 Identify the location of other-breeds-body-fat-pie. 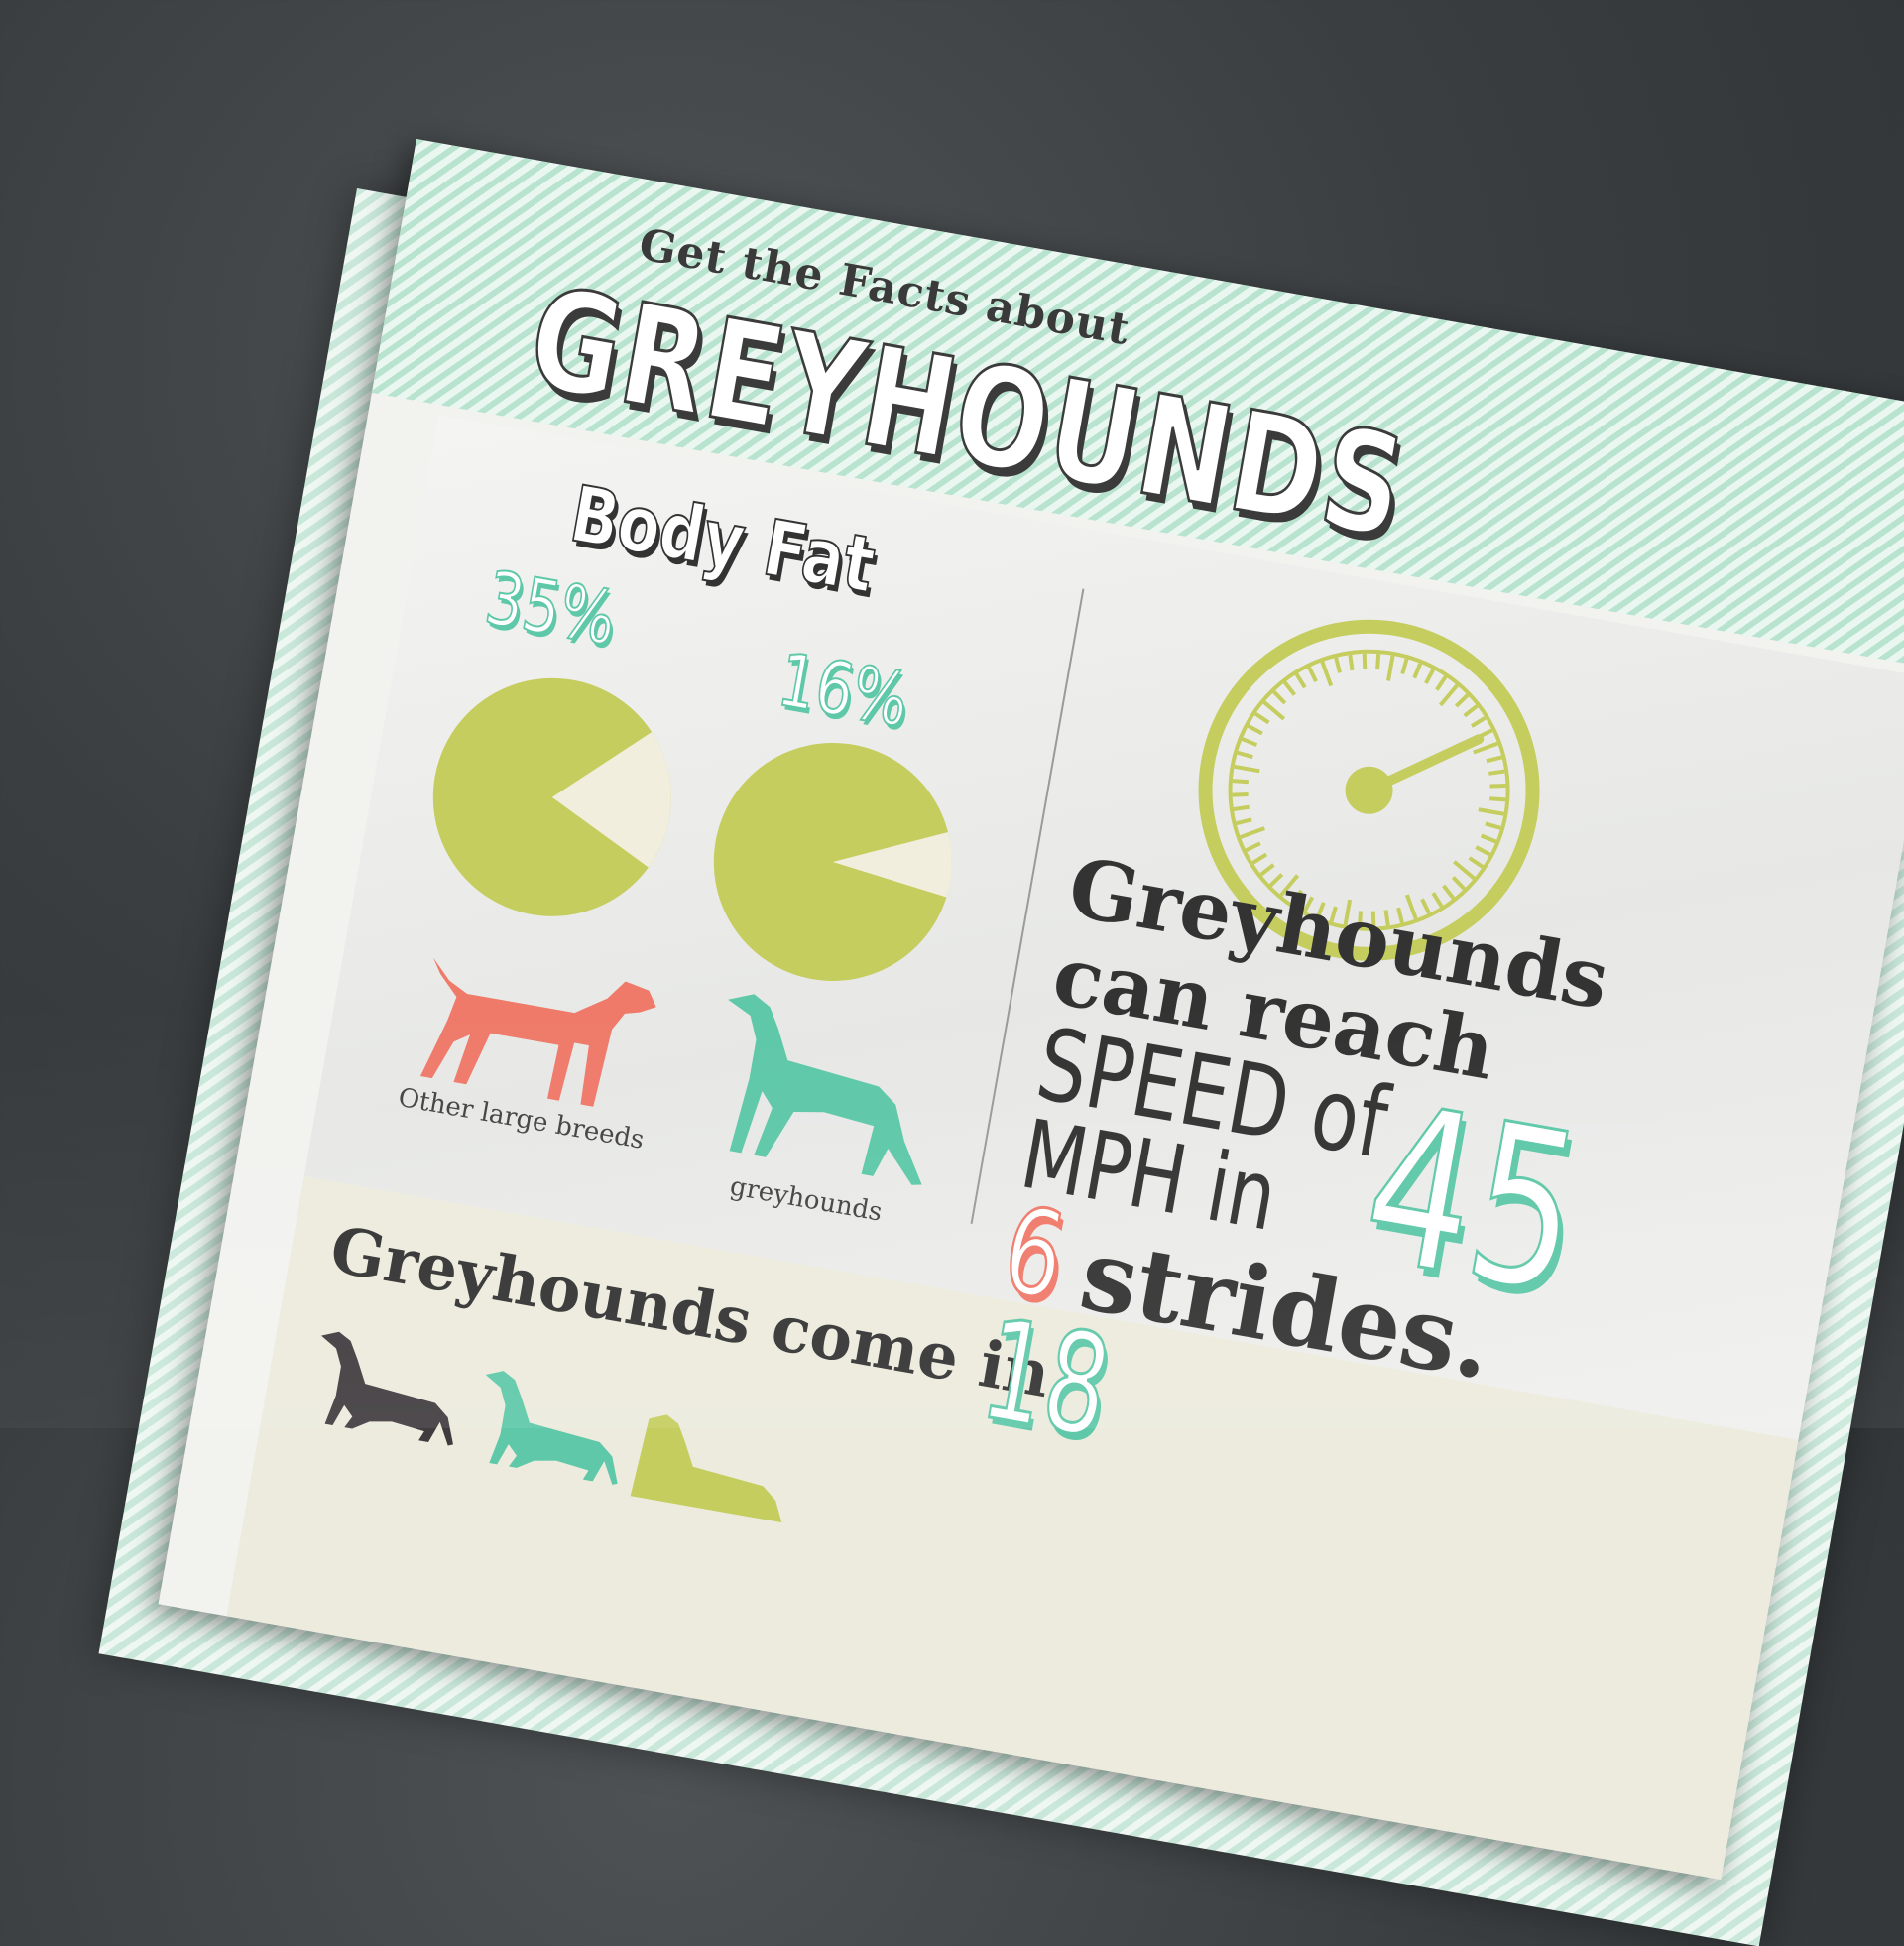
(551, 796).